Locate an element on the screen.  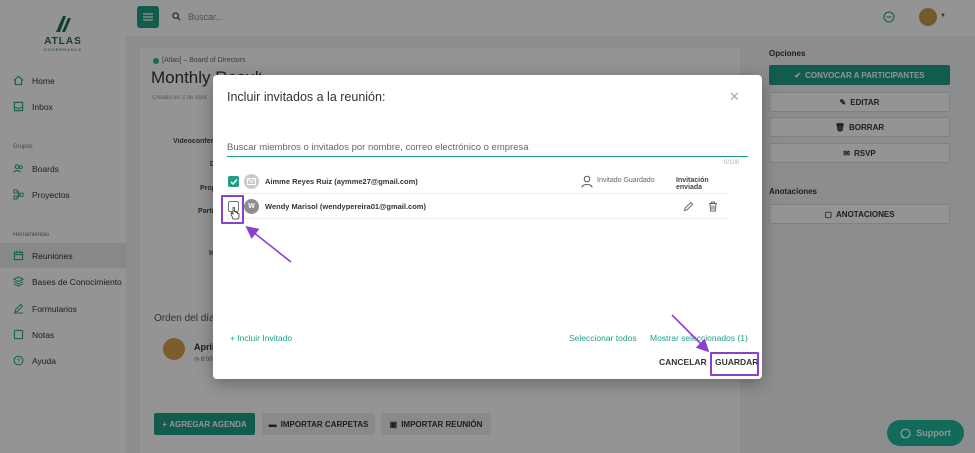
arrow-to-checkbox is located at coordinates (268, 244).